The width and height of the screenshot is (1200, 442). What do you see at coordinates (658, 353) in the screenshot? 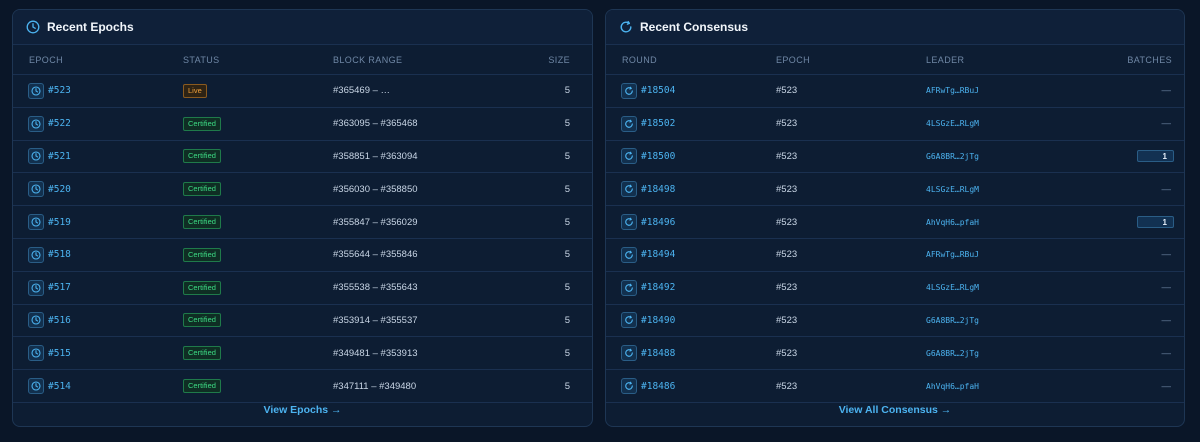
I see `round-number: #18488` at bounding box center [658, 353].